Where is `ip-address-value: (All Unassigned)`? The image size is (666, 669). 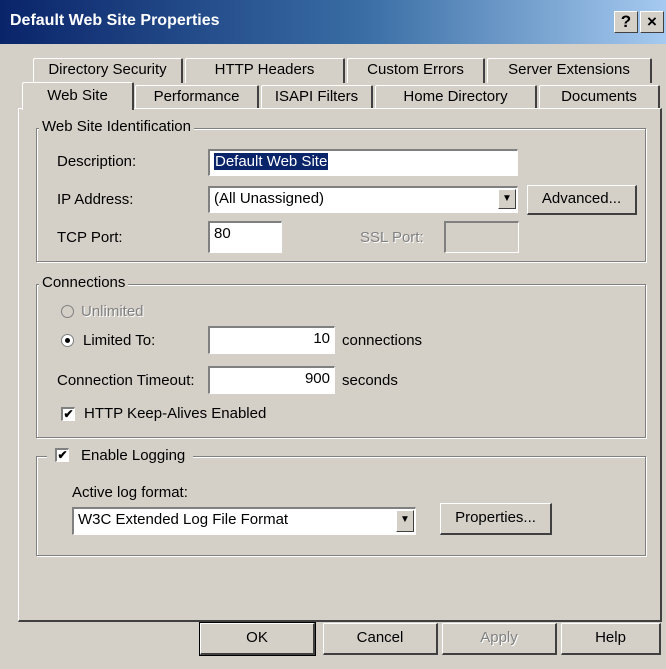 ip-address-value: (All Unassigned) is located at coordinates (269, 198).